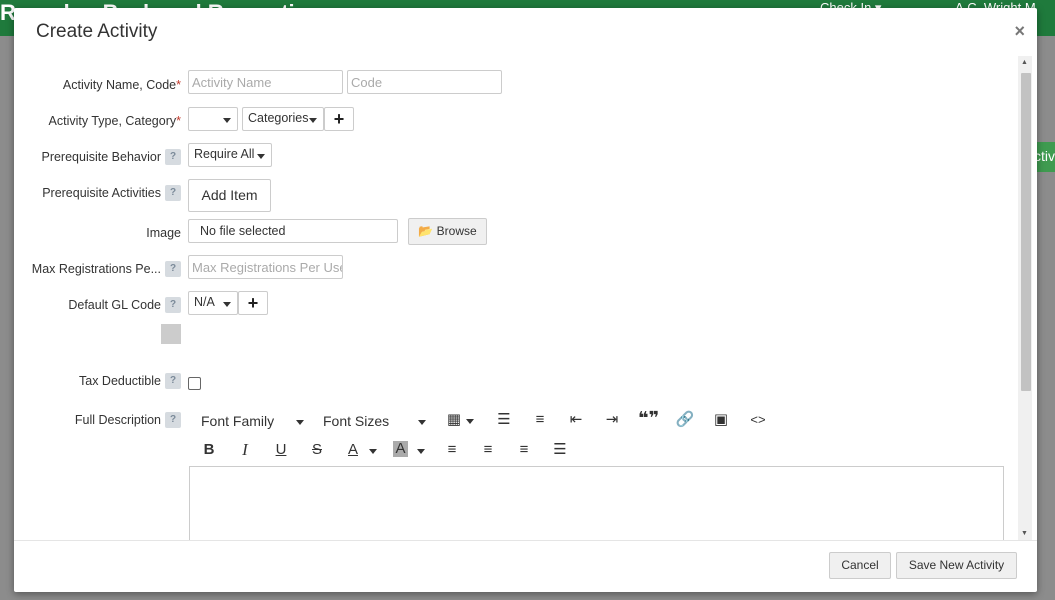  I want to click on ordered-list-icon: ≡, so click(540, 420).